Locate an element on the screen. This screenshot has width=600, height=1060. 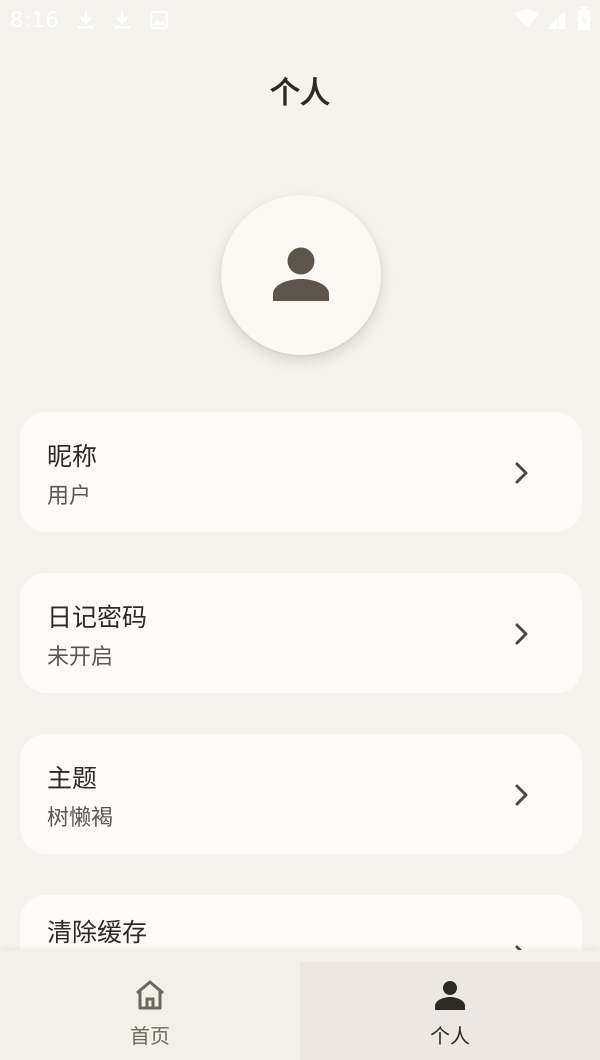
setting-theme: 主题 树懒褐 is located at coordinates (301, 794).